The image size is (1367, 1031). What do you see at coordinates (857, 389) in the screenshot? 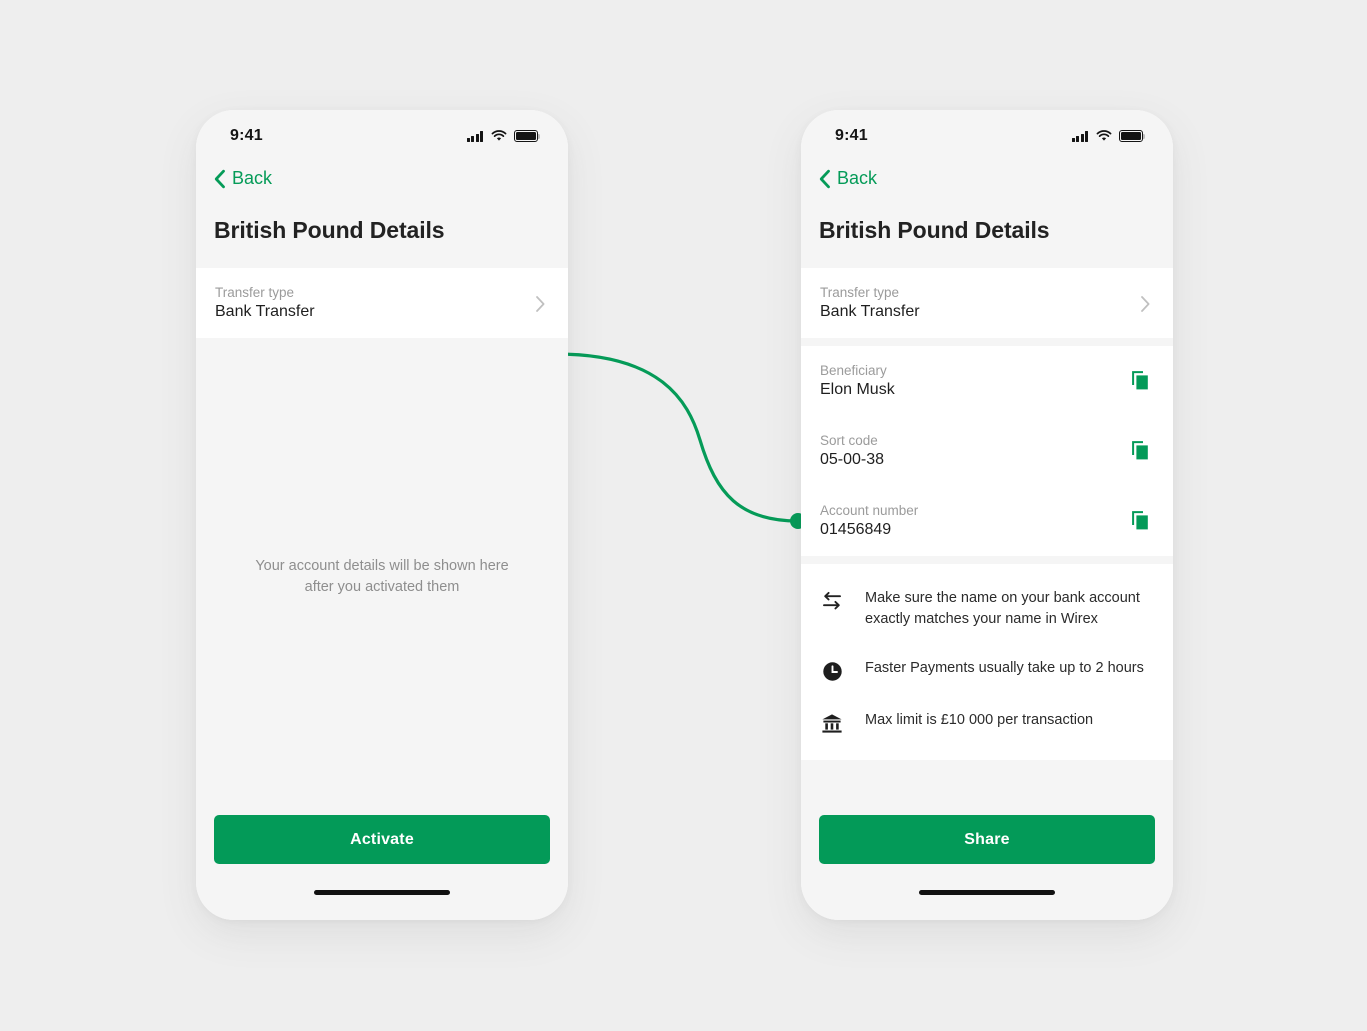
I see `beneficiary-value: Elon Musk` at bounding box center [857, 389].